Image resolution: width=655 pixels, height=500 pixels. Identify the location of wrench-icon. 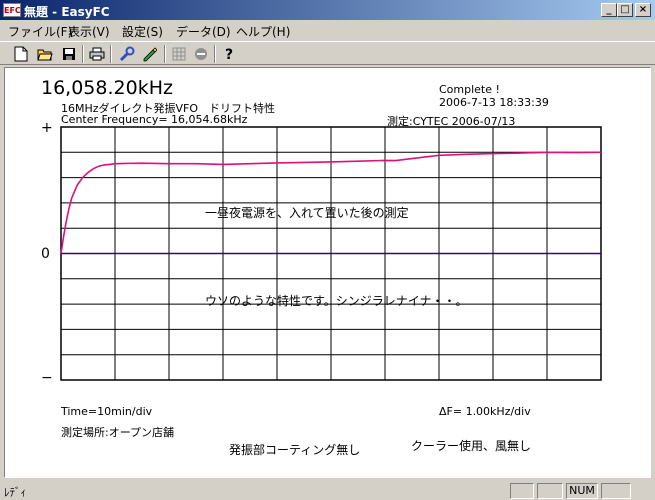
(127, 54).